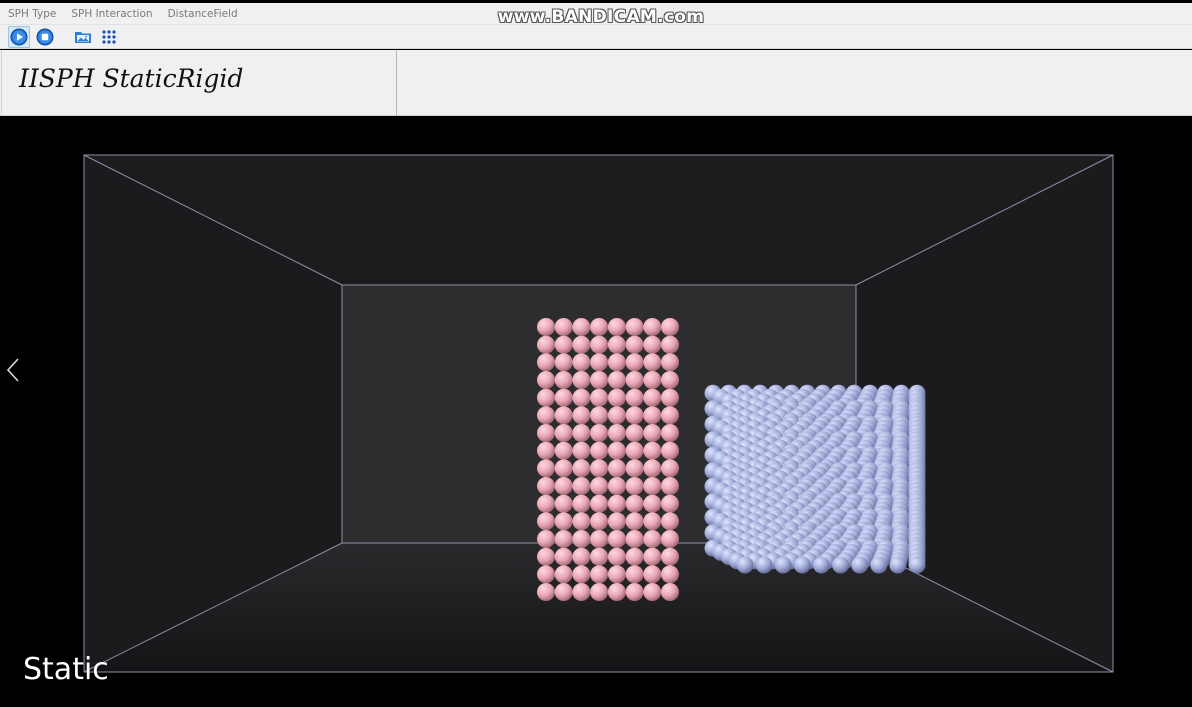 The image size is (1192, 707). I want to click on chevron-left-icon, so click(12, 370).